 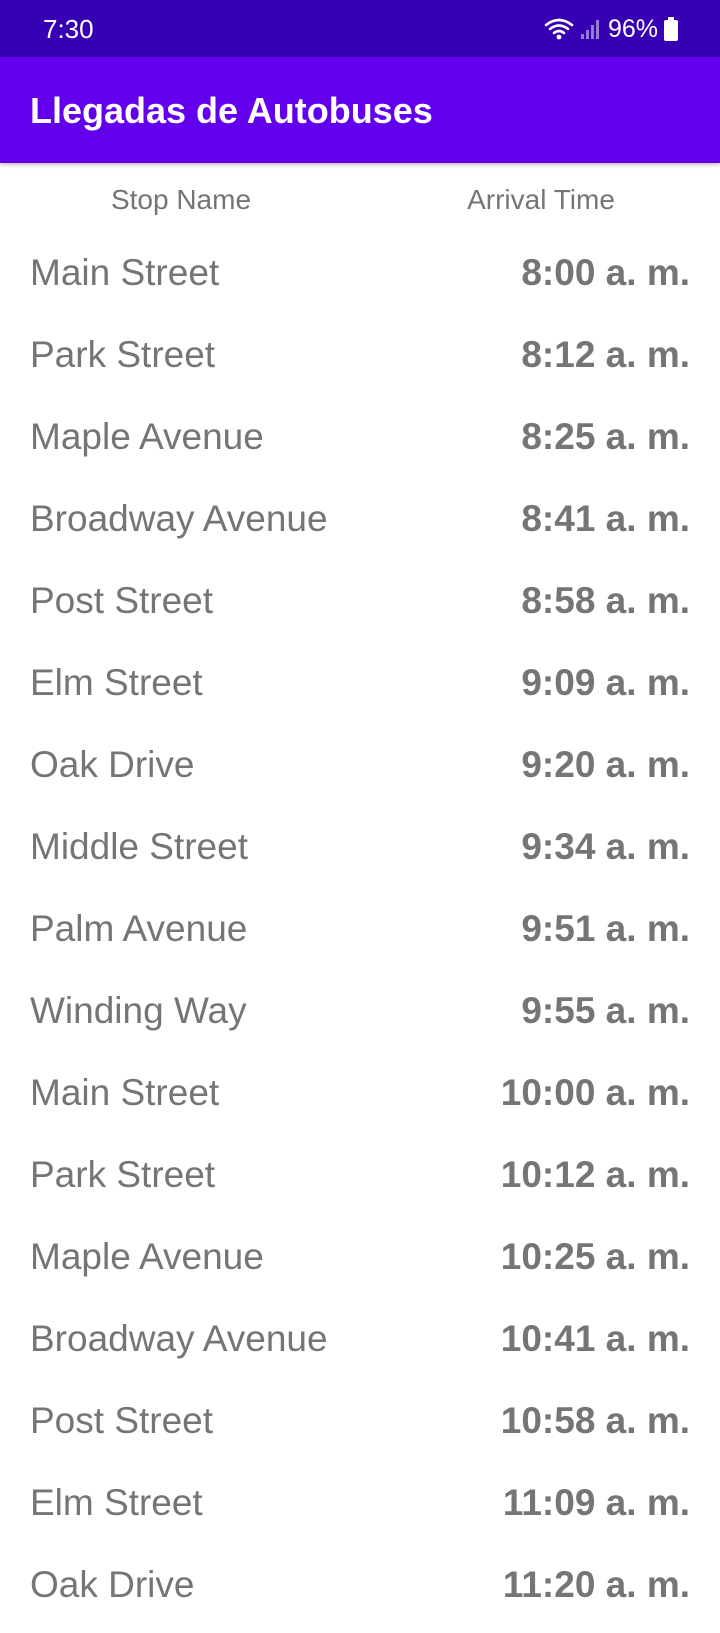 I want to click on arrival-time: 9:34 a. m., so click(x=605, y=846).